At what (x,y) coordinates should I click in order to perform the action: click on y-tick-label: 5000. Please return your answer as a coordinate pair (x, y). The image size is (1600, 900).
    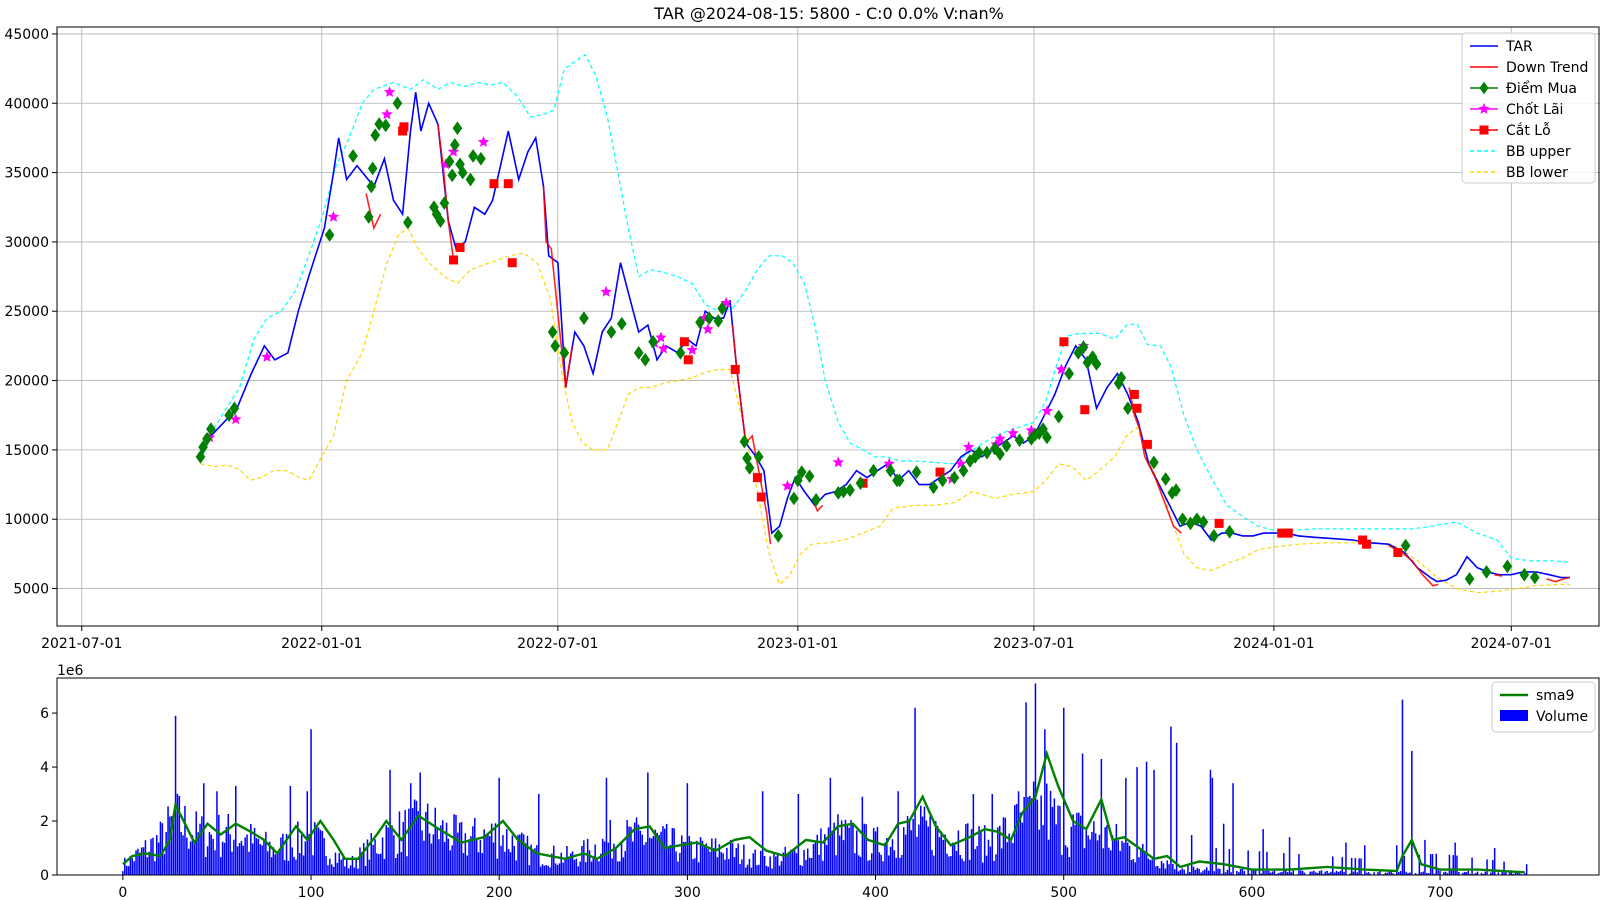
    Looking at the image, I should click on (31, 590).